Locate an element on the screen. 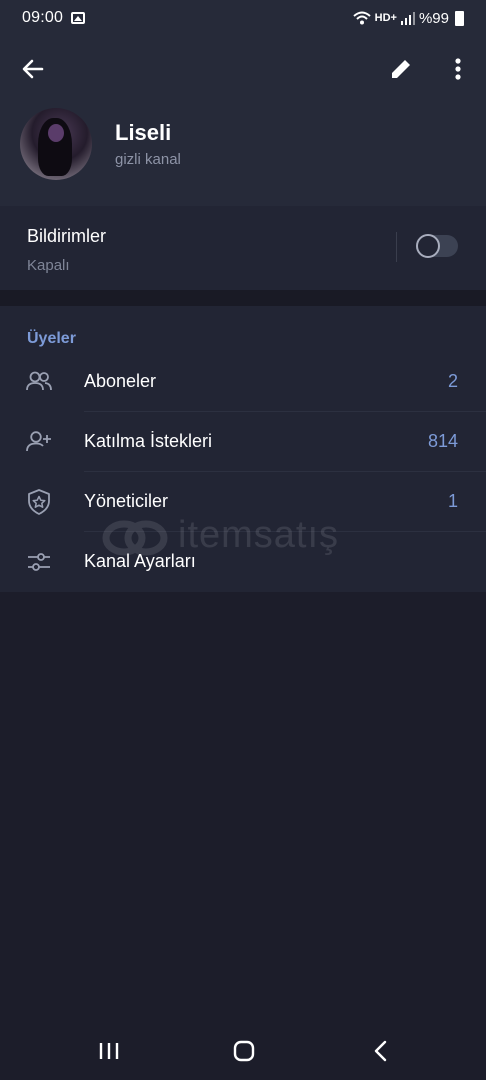 The height and width of the screenshot is (1080, 486). join-requests-count: 814 is located at coordinates (442, 441).